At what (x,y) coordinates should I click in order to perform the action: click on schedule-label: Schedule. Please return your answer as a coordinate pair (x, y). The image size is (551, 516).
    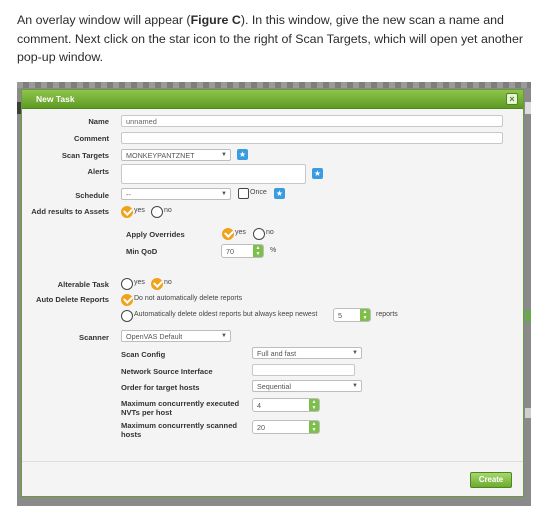
    Looking at the image, I should click on (92, 195).